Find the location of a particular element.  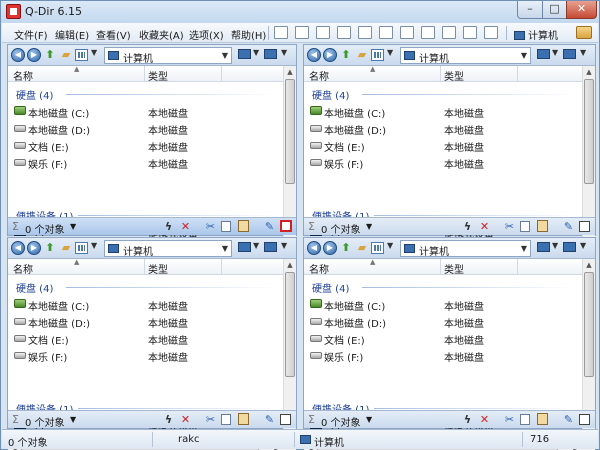

close-button: ✕ is located at coordinates (581, 10).